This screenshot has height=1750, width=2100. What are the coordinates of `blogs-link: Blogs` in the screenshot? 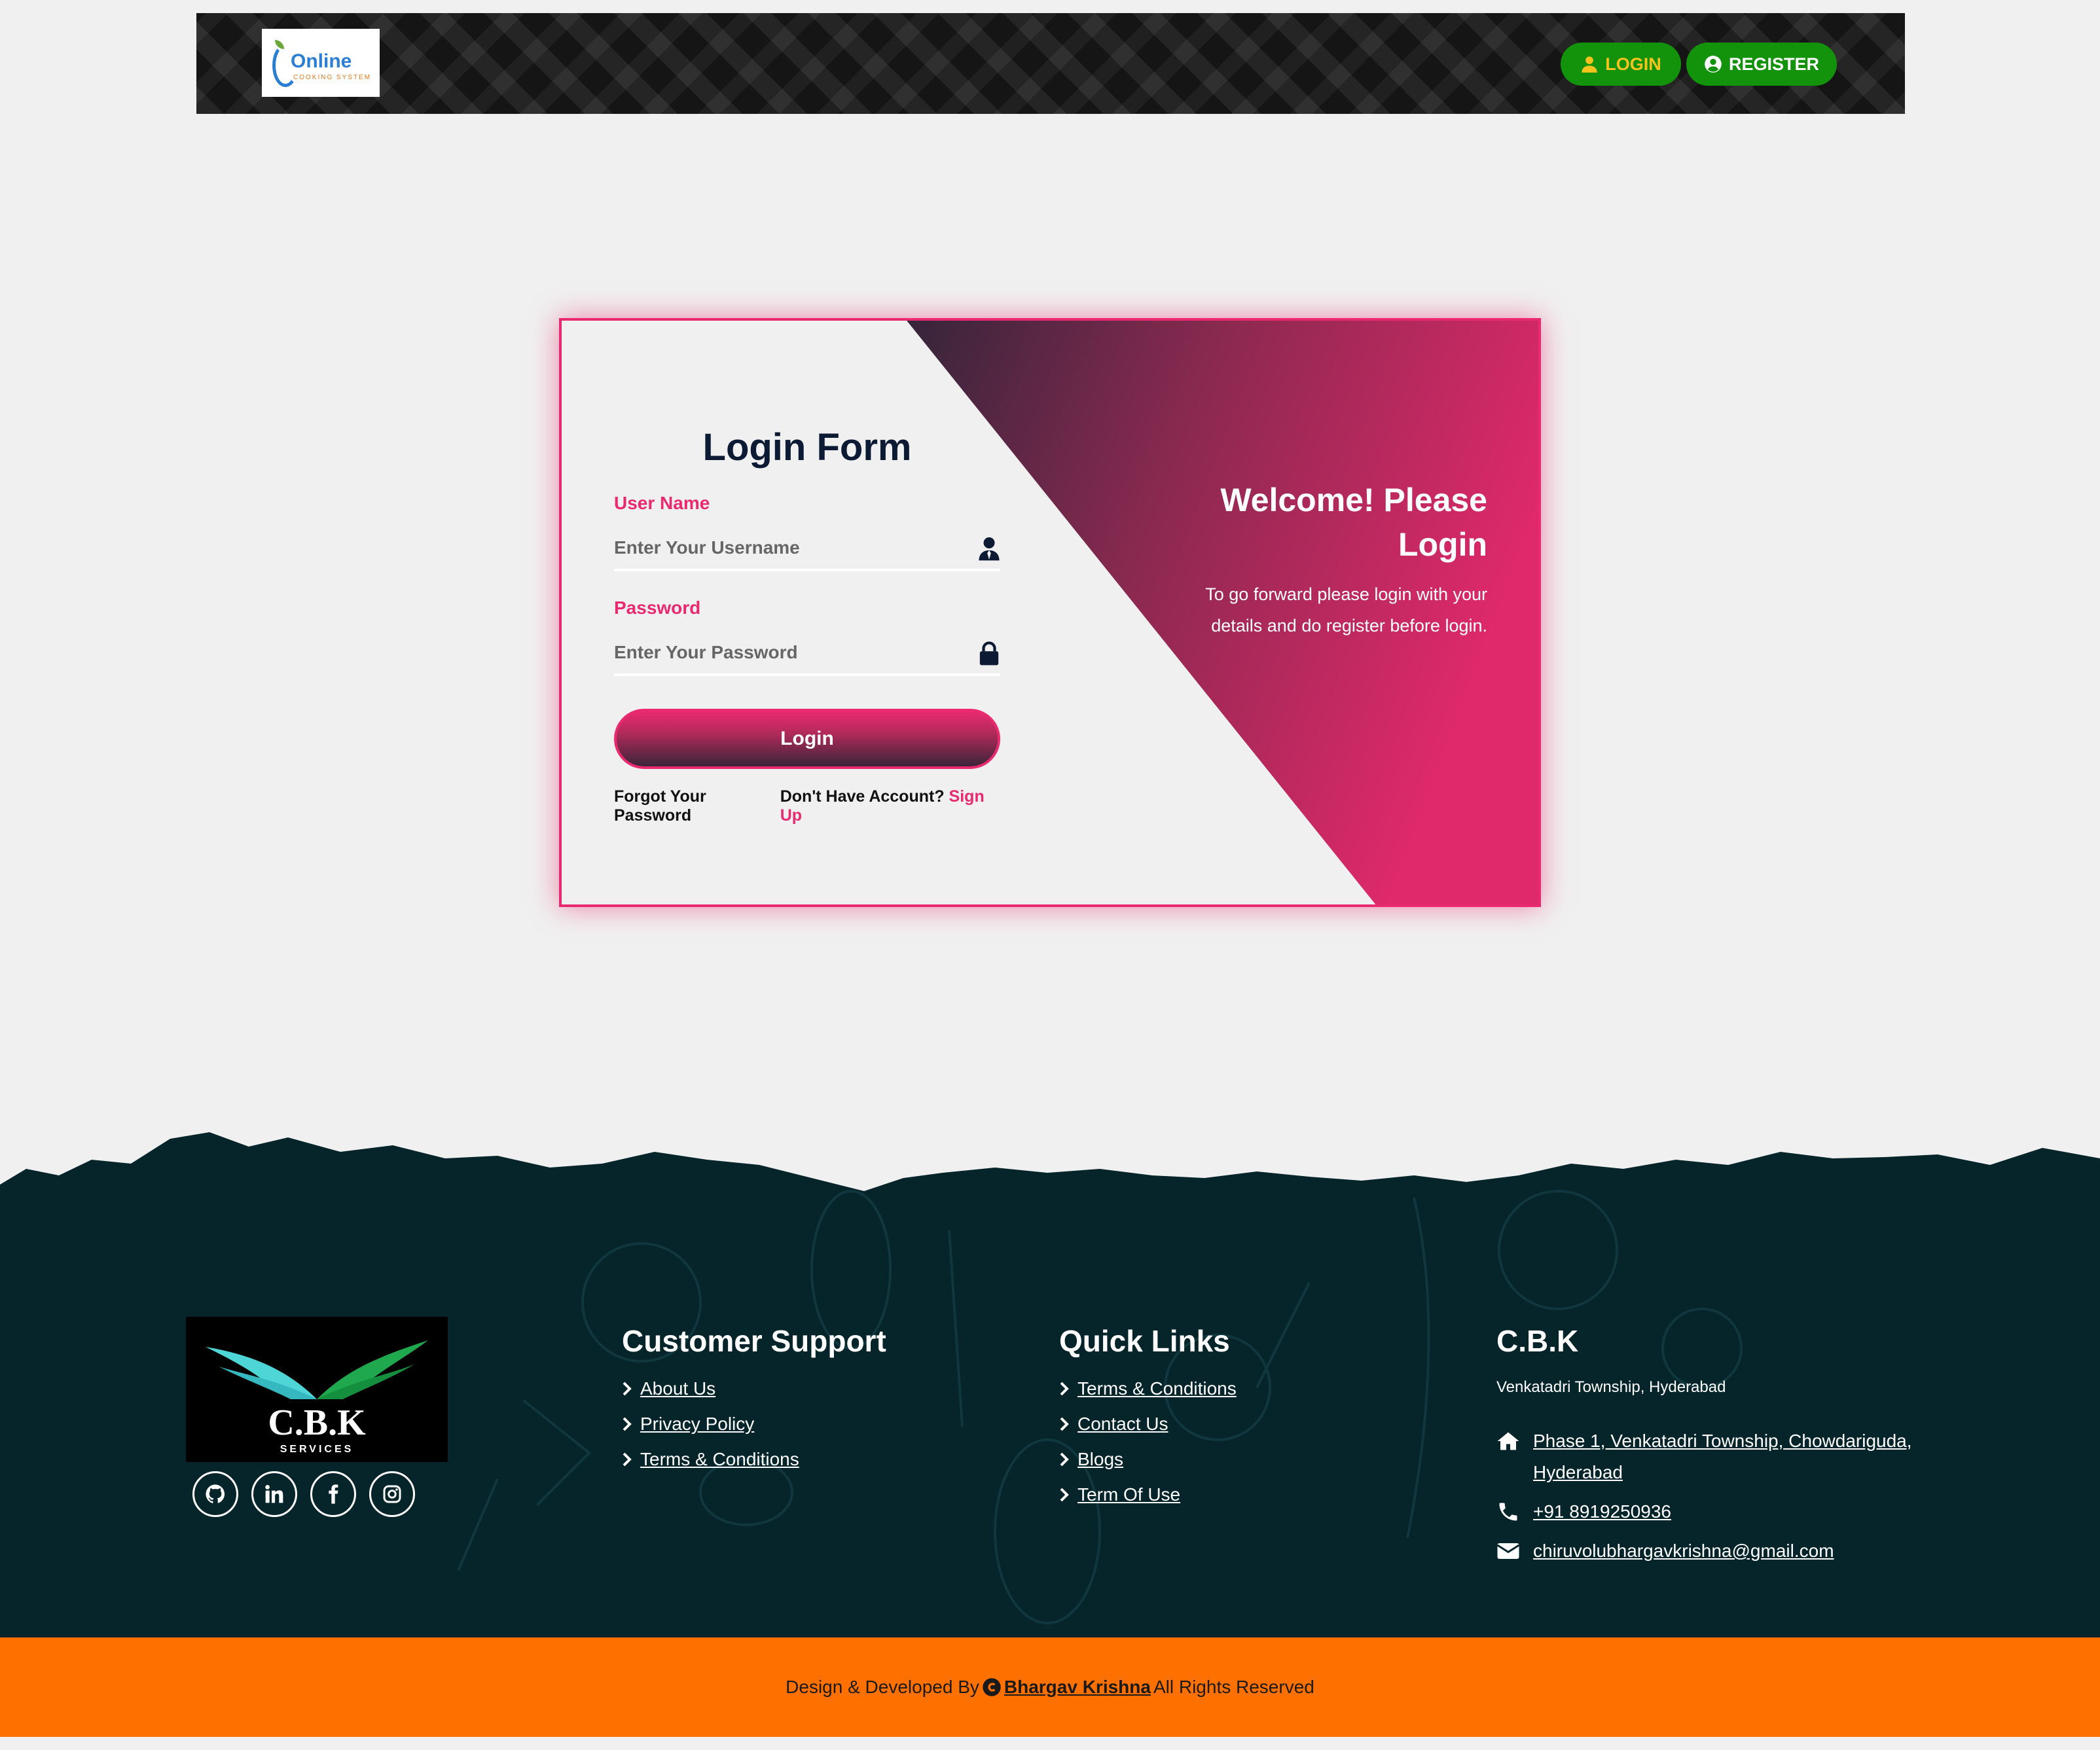 It's located at (1100, 1459).